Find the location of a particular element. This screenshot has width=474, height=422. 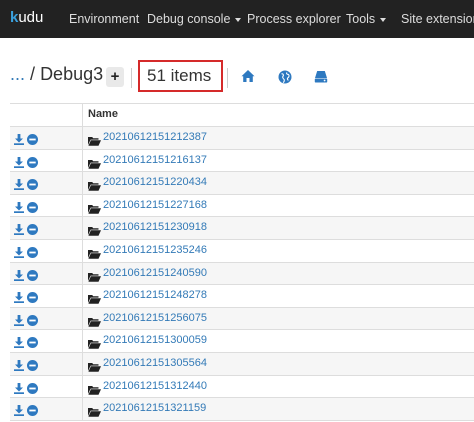

folder-name-link: 20210612151240590 is located at coordinates (155, 273).